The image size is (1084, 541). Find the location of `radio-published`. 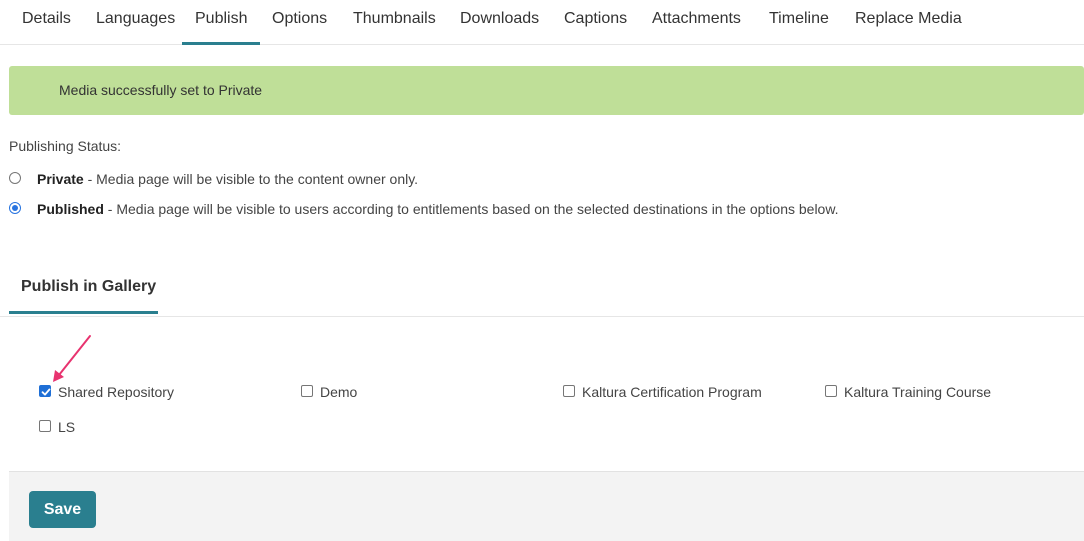

radio-published is located at coordinates (15, 208).